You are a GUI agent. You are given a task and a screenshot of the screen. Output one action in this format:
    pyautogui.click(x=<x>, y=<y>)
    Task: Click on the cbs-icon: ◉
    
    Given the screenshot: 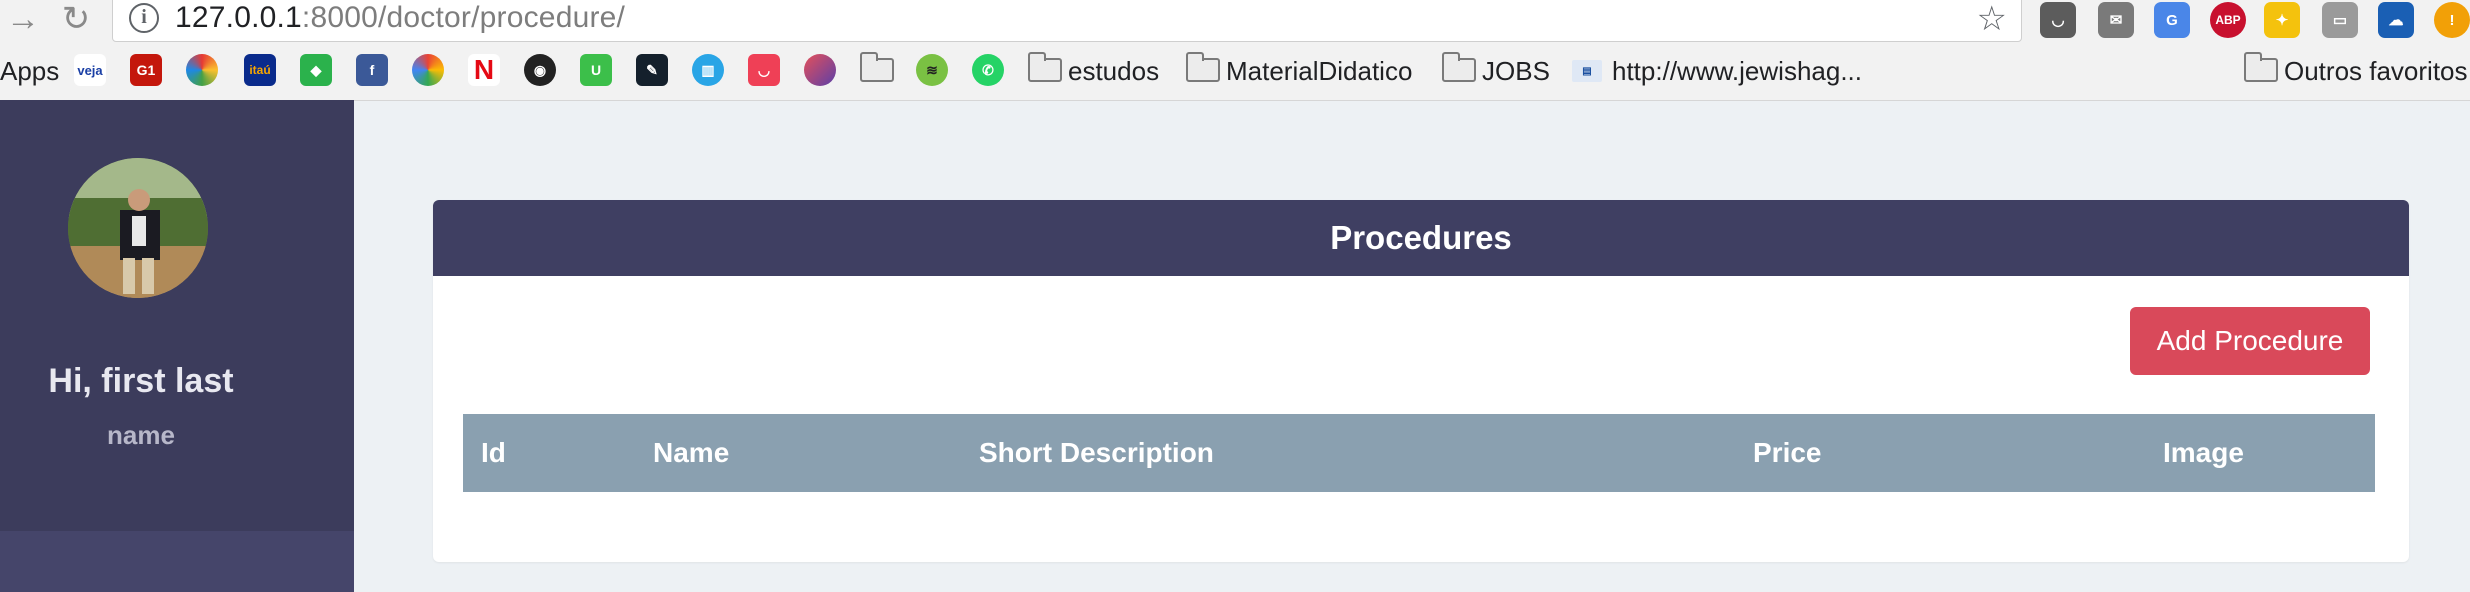 What is the action you would take?
    pyautogui.click(x=540, y=70)
    